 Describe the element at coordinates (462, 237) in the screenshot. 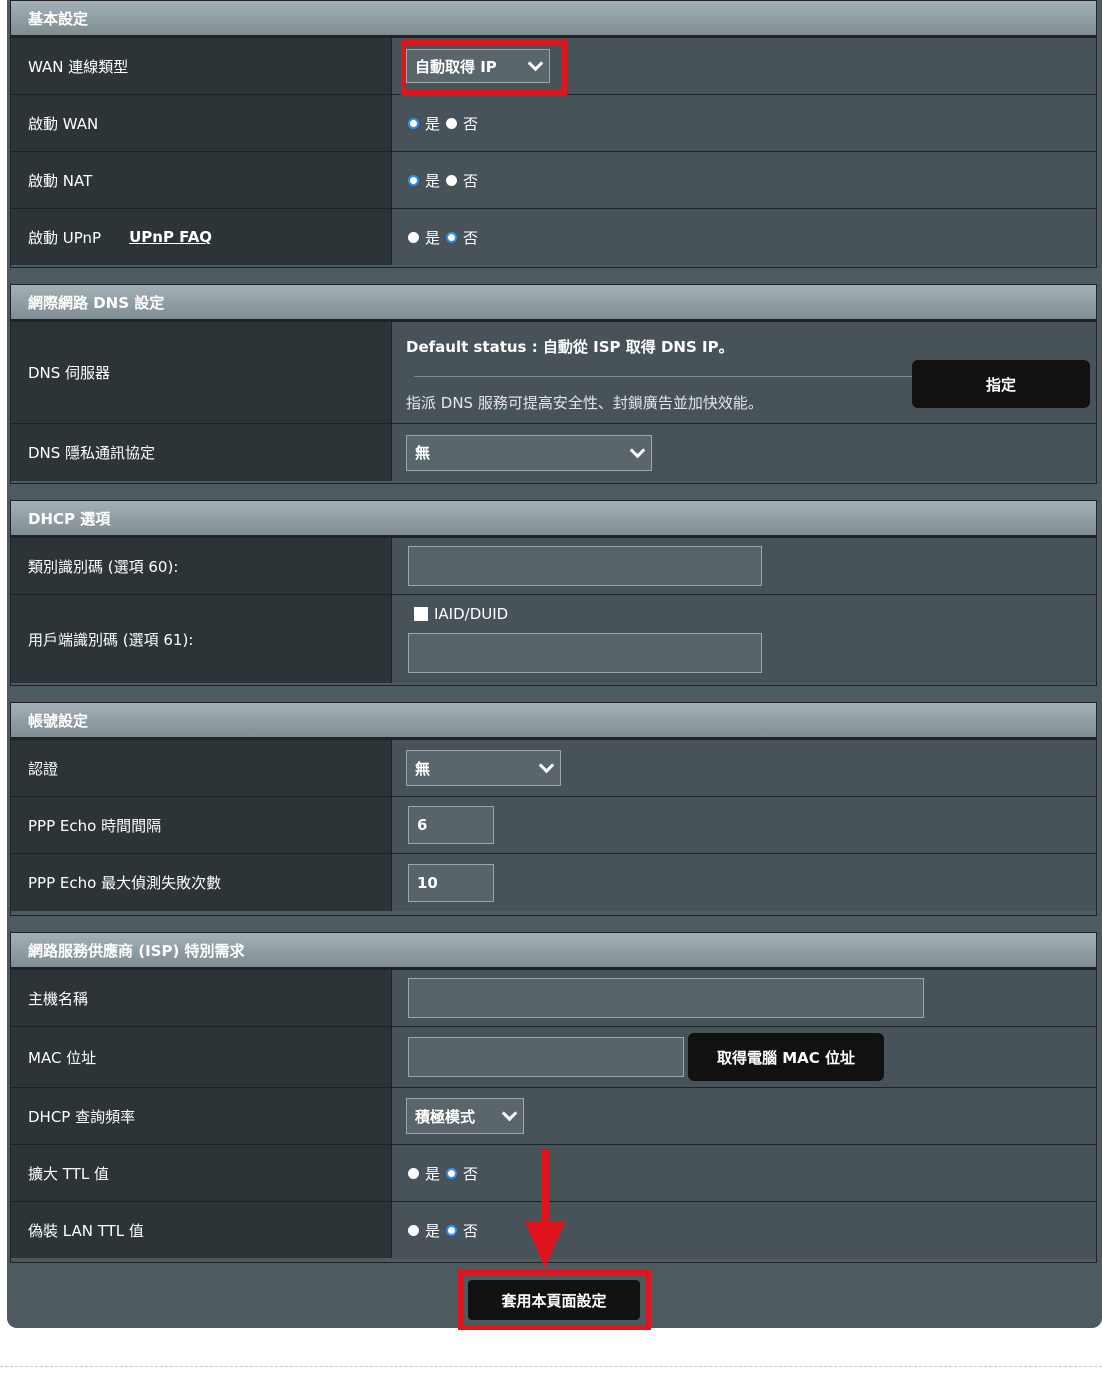

I see `enable-upnp-no-radio: 否` at that location.